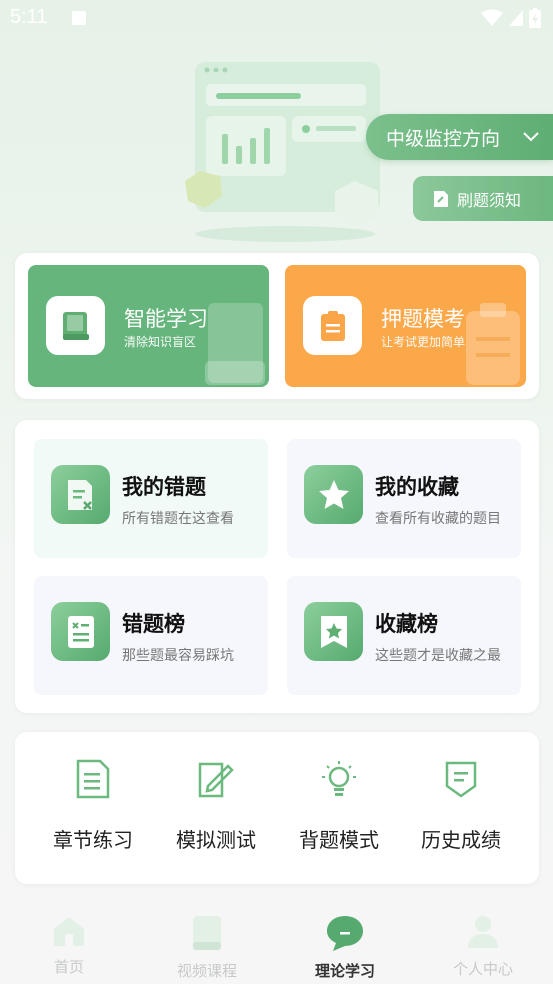 Image resolution: width=553 pixels, height=984 pixels. I want to click on status-bar: 5:11, so click(276, 18).